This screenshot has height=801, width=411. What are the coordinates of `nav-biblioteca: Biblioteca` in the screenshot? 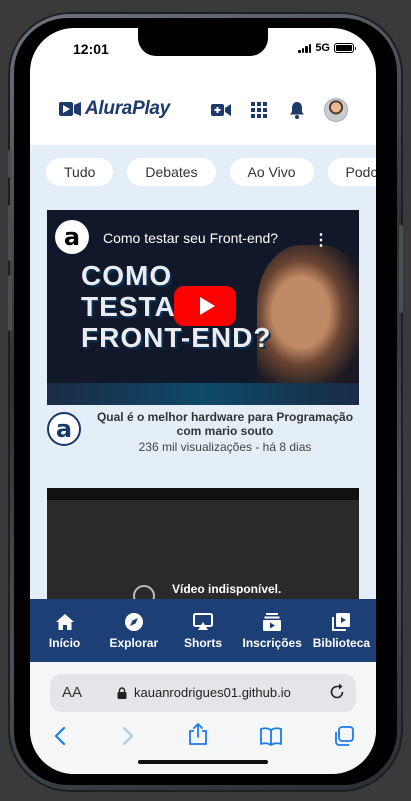 It's located at (341, 630).